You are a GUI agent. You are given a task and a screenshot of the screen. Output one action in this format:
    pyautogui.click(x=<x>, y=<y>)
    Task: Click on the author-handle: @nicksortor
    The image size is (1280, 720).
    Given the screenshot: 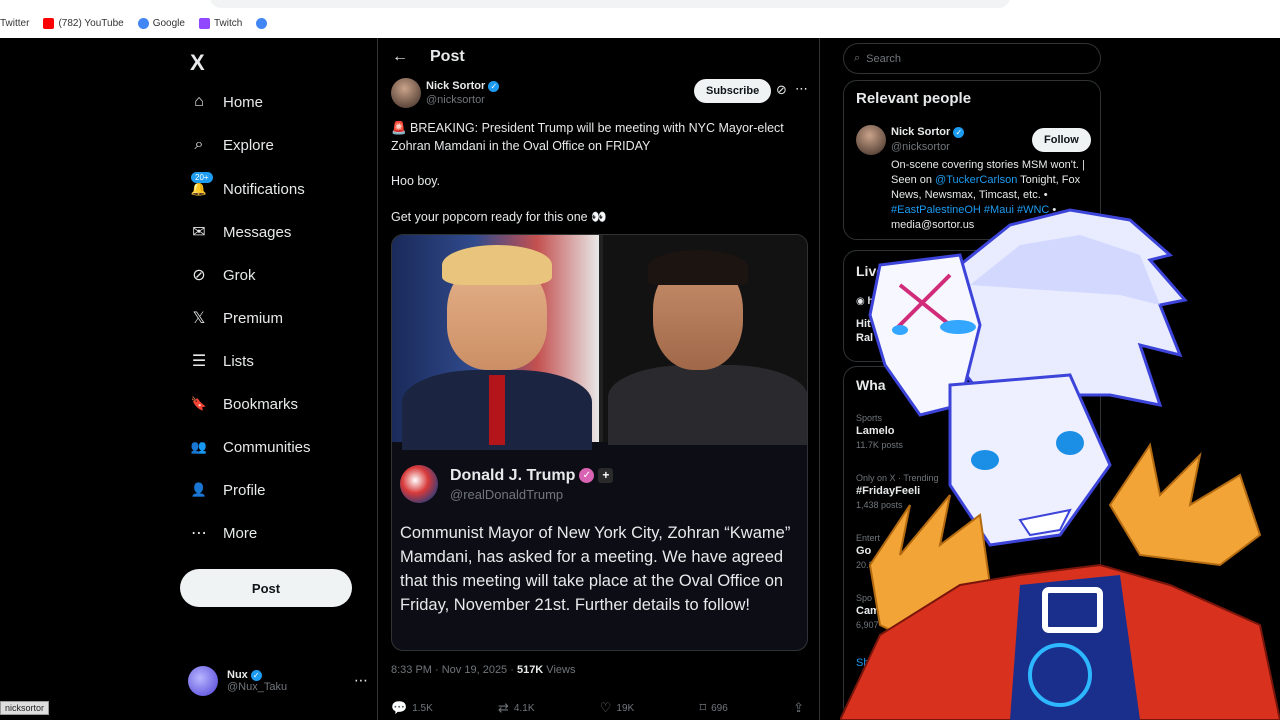 What is the action you would take?
    pyautogui.click(x=462, y=100)
    